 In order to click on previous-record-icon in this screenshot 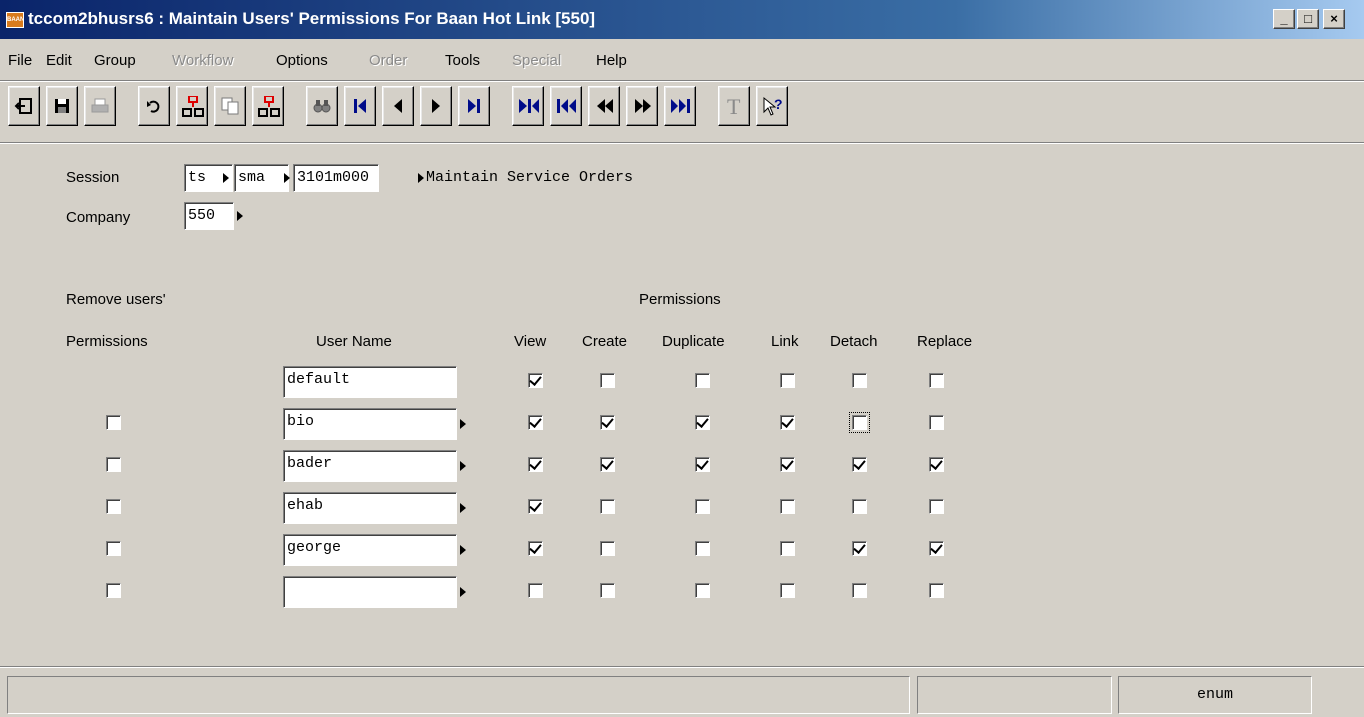, I will do `click(398, 106)`.